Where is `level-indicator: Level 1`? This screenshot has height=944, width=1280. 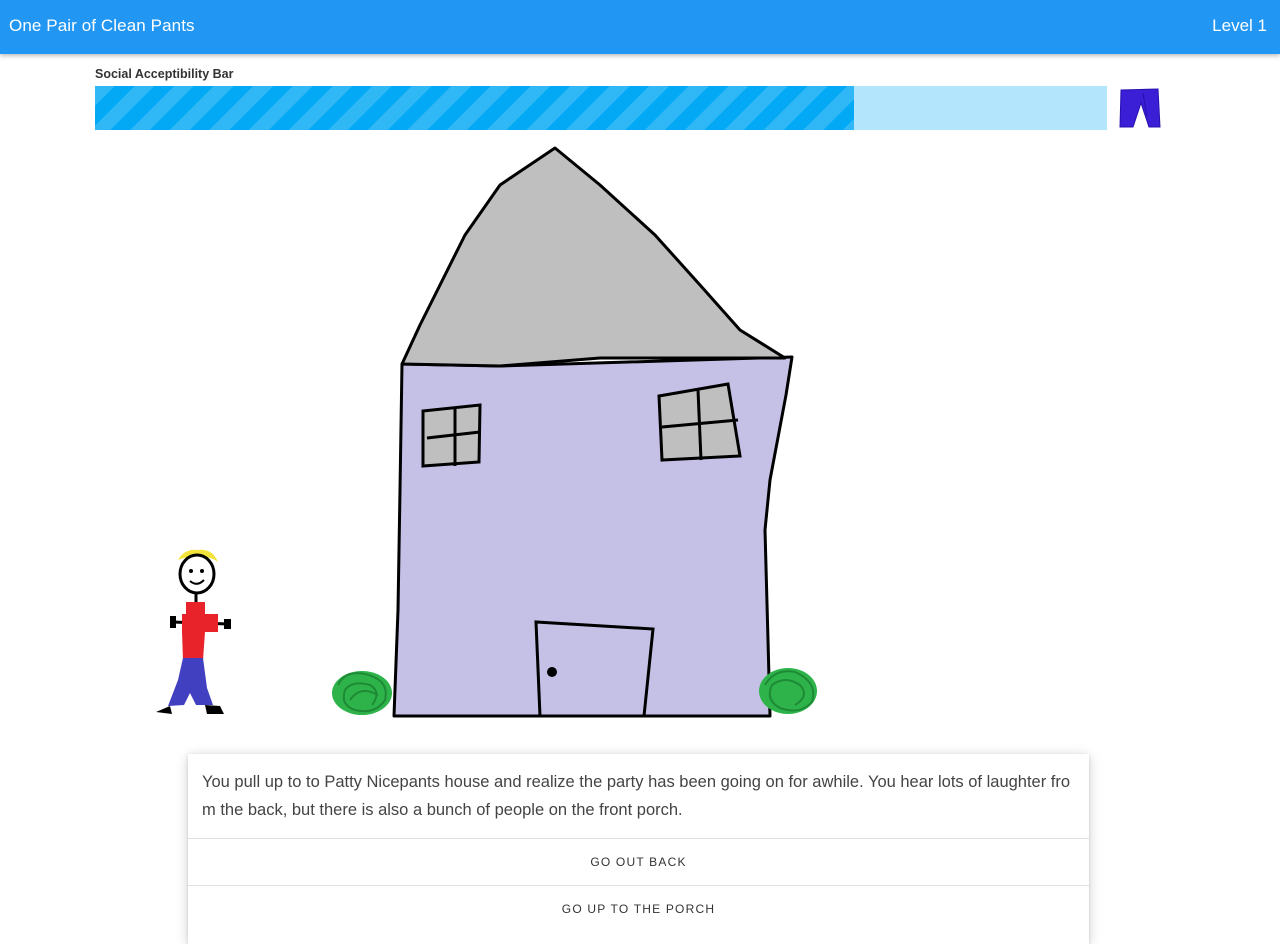 level-indicator: Level 1 is located at coordinates (1239, 25).